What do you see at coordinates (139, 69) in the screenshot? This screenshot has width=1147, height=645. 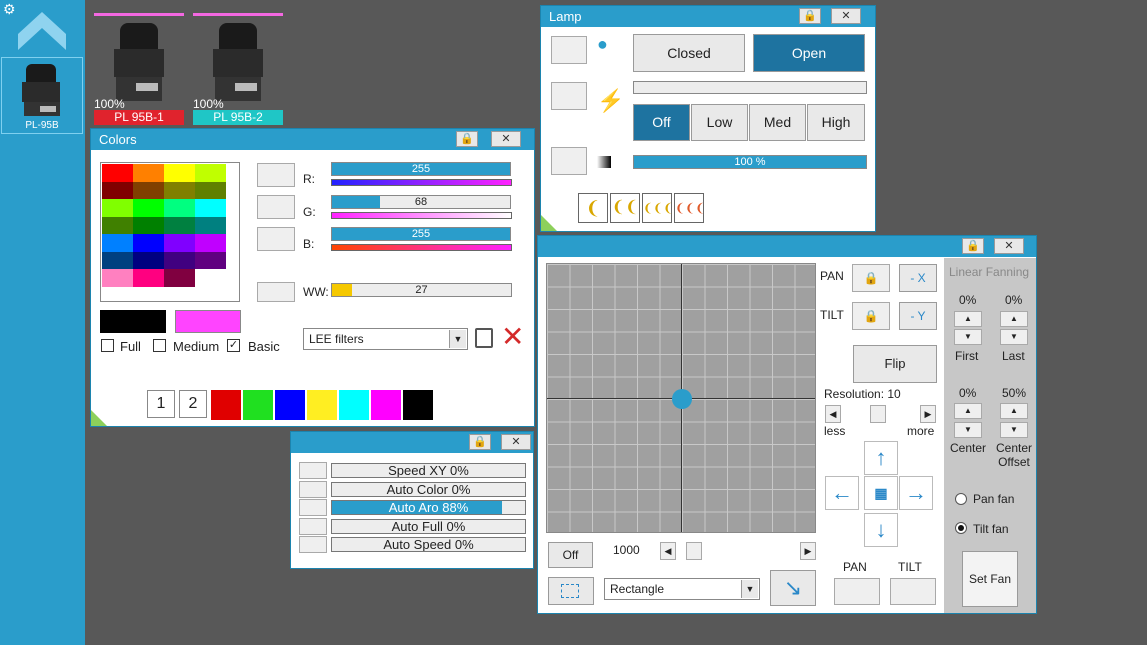 I see `fixture-thumb-1: 100% PL 95B-1` at bounding box center [139, 69].